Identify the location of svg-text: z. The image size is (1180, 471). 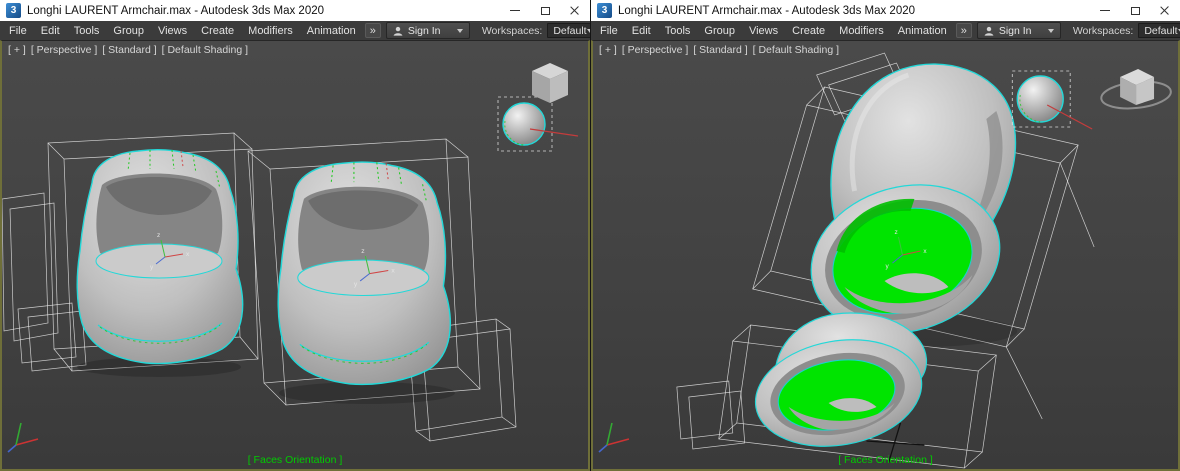
(895, 232).